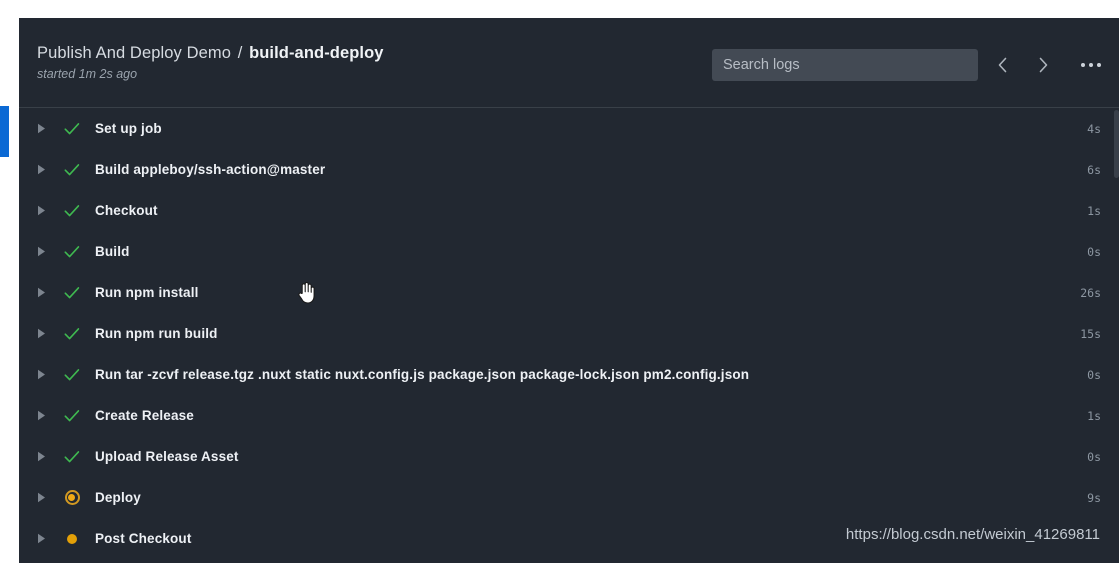 Image resolution: width=1119 pixels, height=563 pixels. What do you see at coordinates (1116, 144) in the screenshot?
I see `vertical-scrollbar` at bounding box center [1116, 144].